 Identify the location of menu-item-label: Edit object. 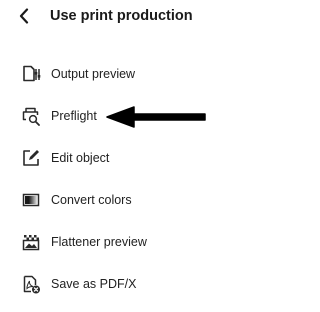
(80, 158).